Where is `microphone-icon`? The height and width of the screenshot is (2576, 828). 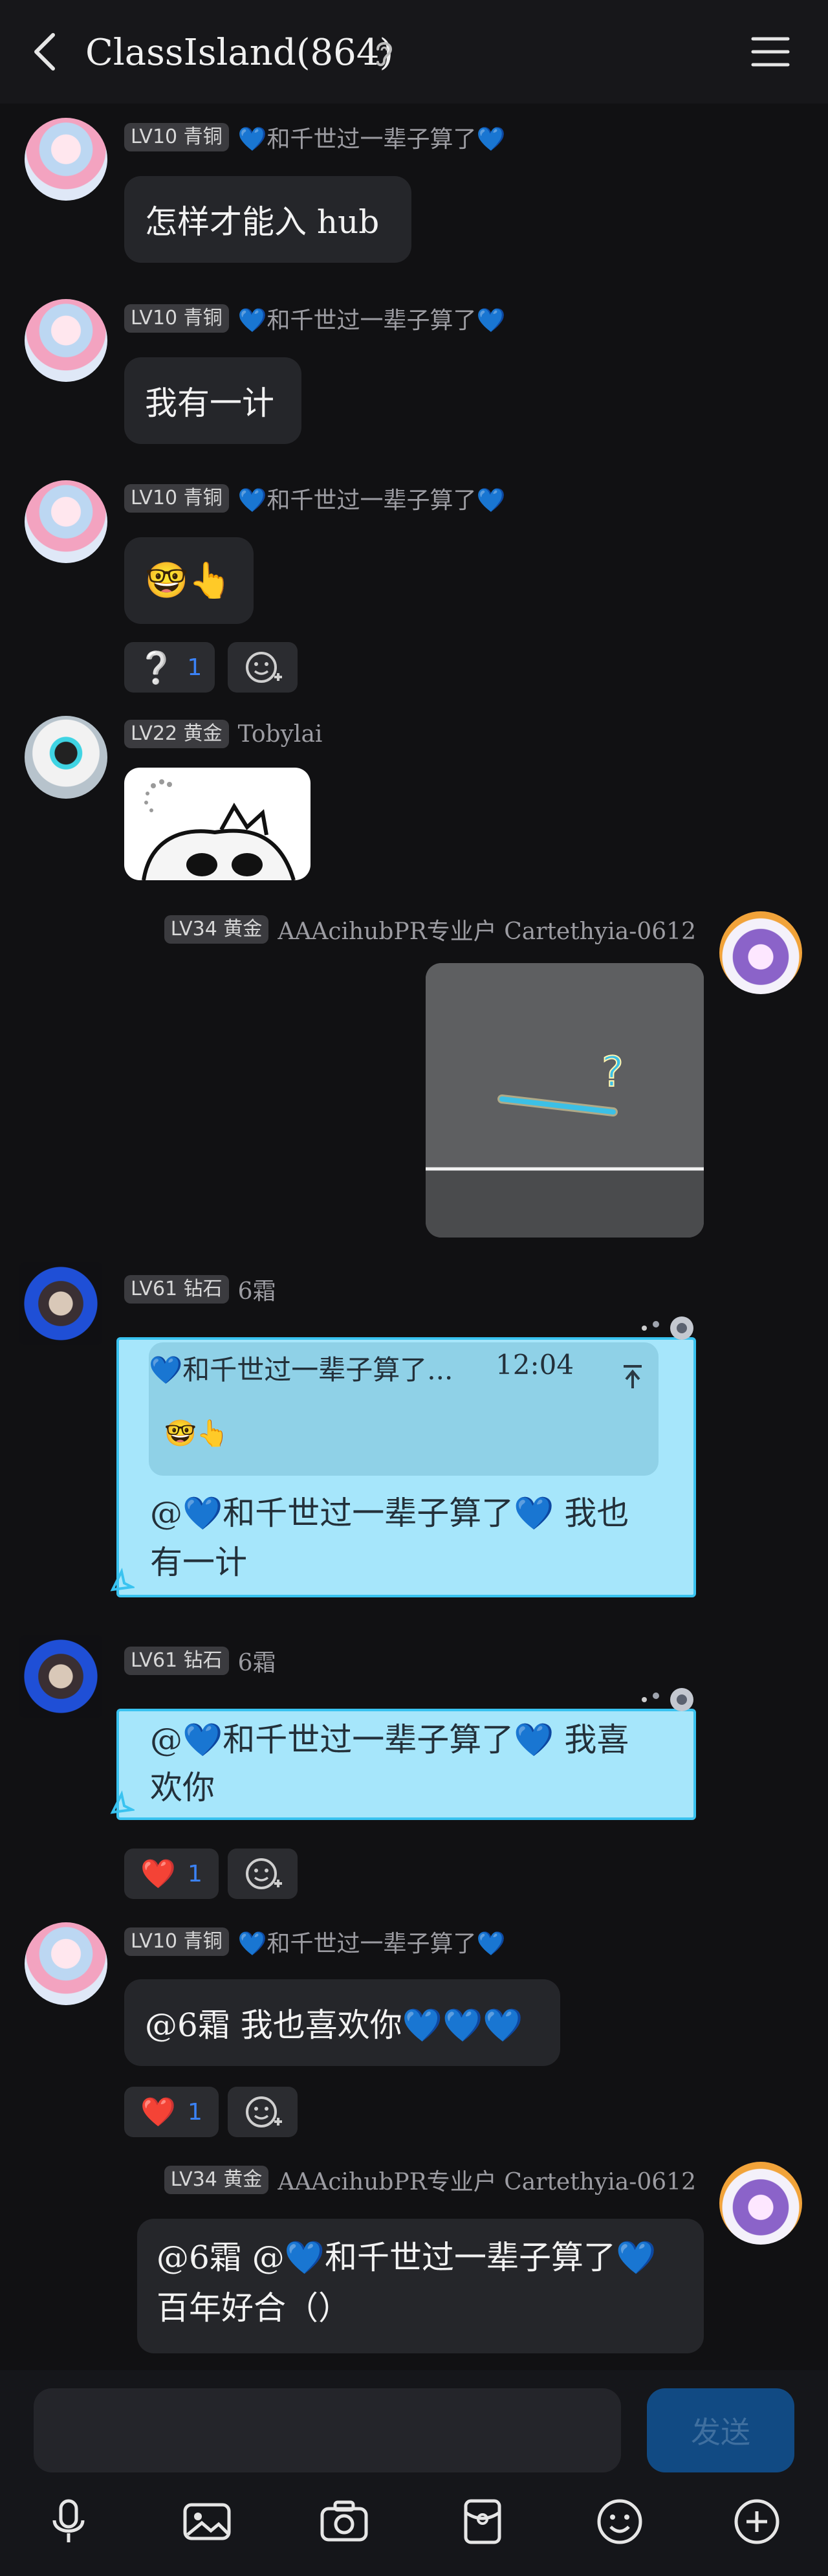
microphone-icon is located at coordinates (68, 2522).